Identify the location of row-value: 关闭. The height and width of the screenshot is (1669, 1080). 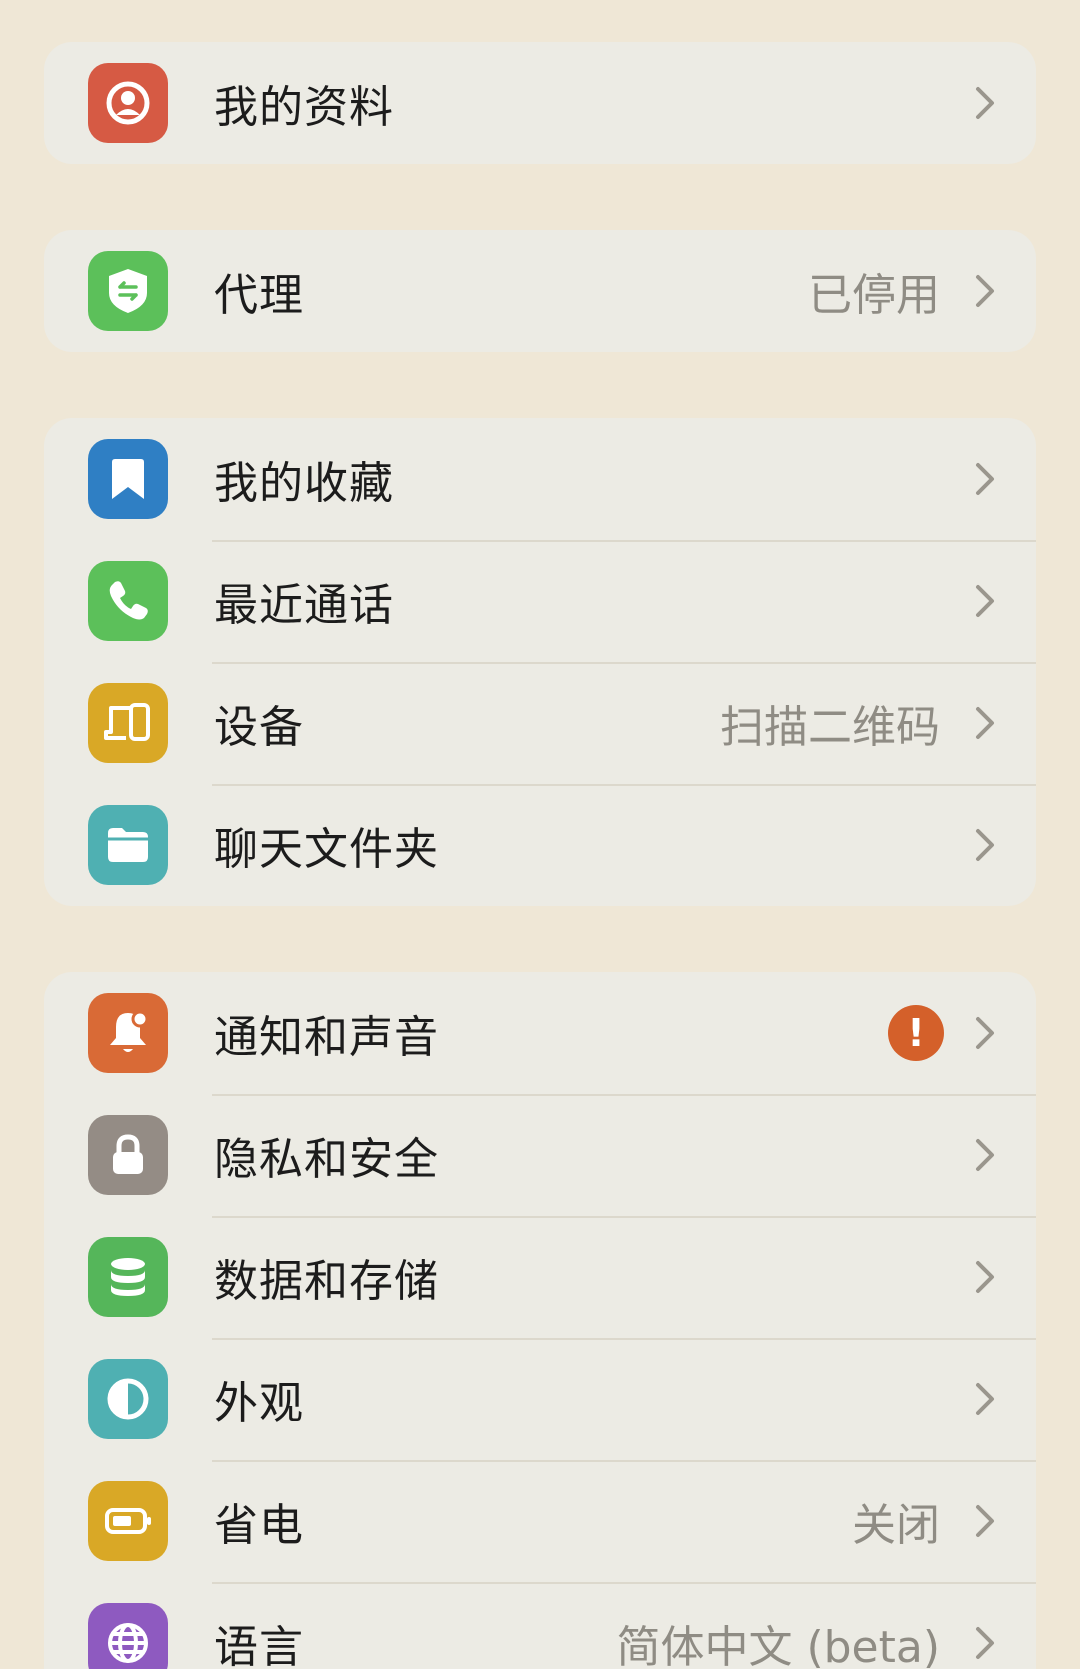
(896, 1525).